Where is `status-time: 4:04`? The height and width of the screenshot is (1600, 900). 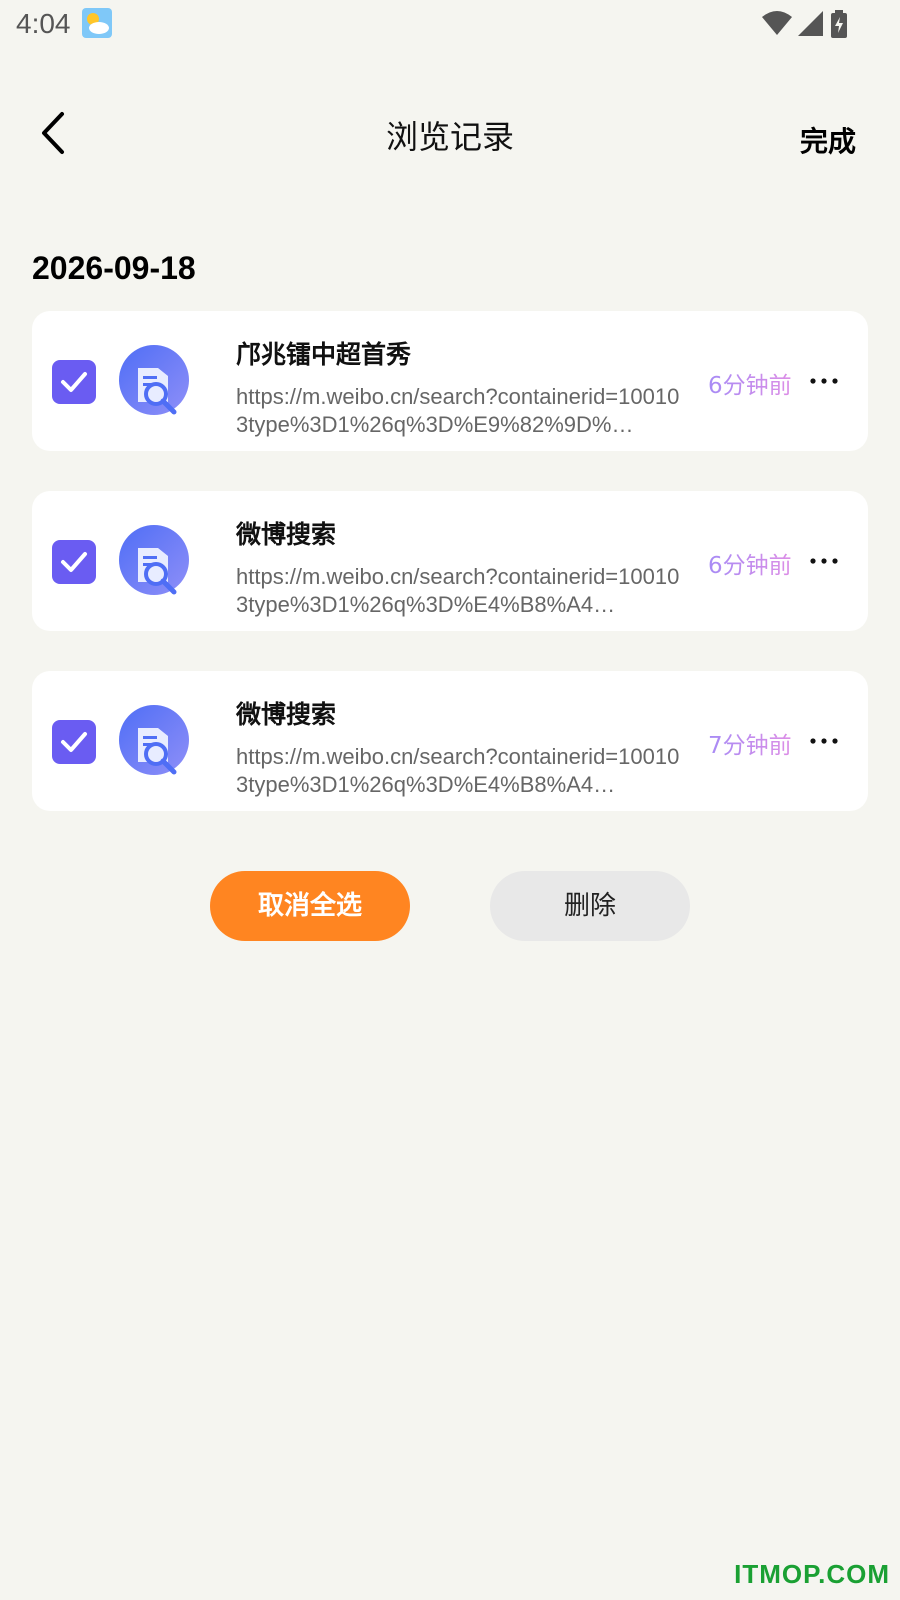 status-time: 4:04 is located at coordinates (43, 23).